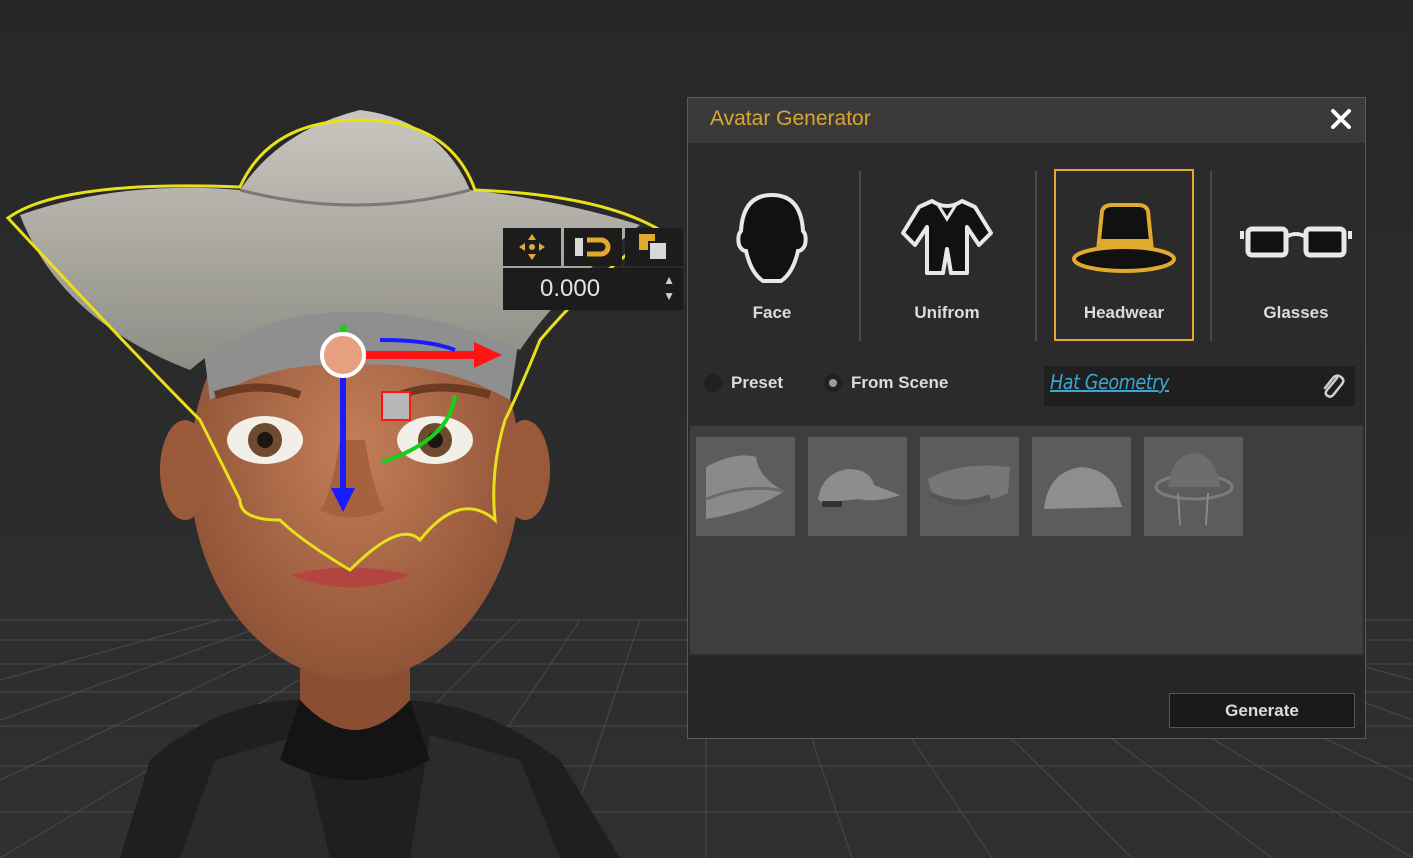 Image resolution: width=1413 pixels, height=858 pixels. What do you see at coordinates (570, 288) in the screenshot?
I see `transform-value: 0.000` at bounding box center [570, 288].